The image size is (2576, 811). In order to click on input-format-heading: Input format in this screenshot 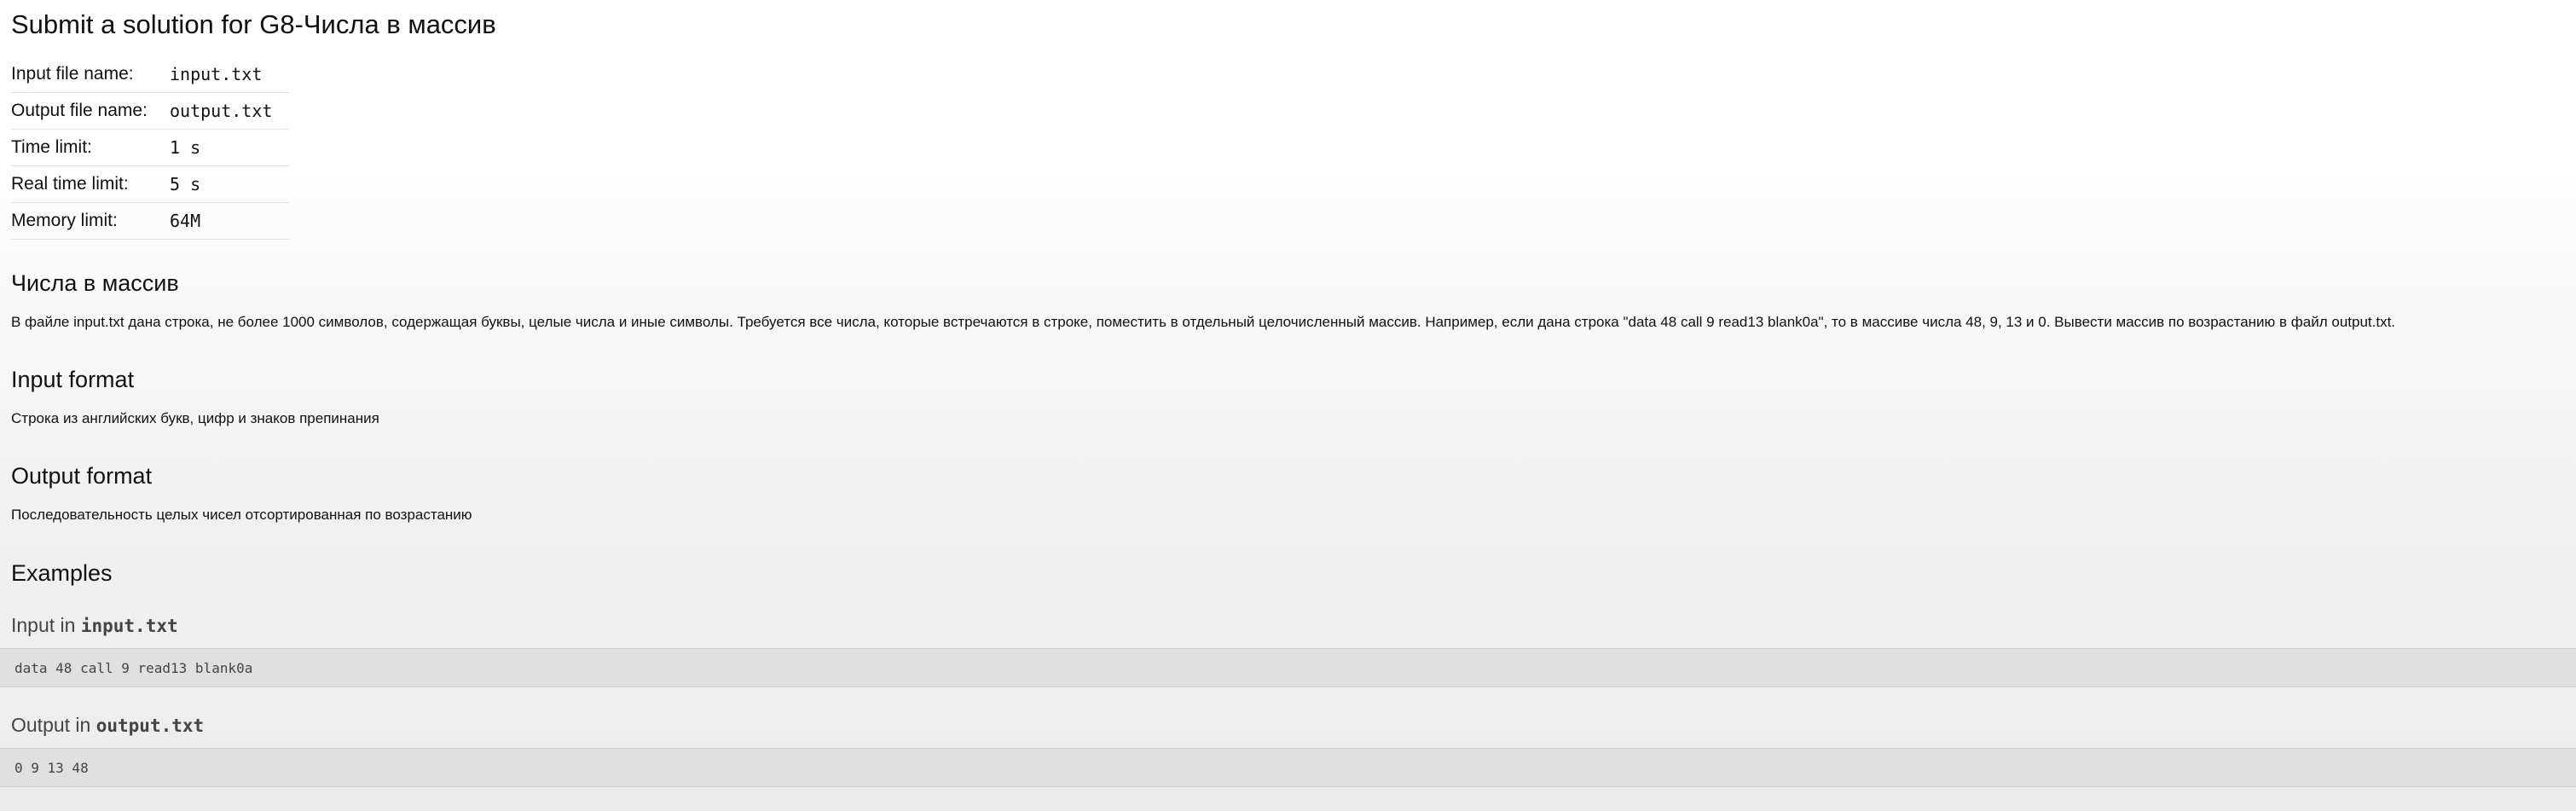, I will do `click(73, 380)`.